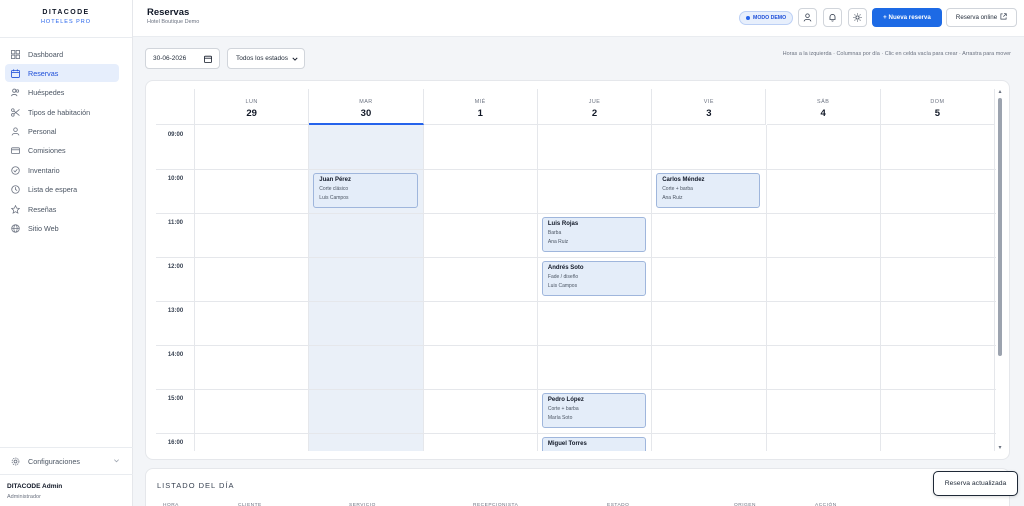  Describe the element at coordinates (175, 311) in the screenshot. I see `time-label: 13:00` at that location.